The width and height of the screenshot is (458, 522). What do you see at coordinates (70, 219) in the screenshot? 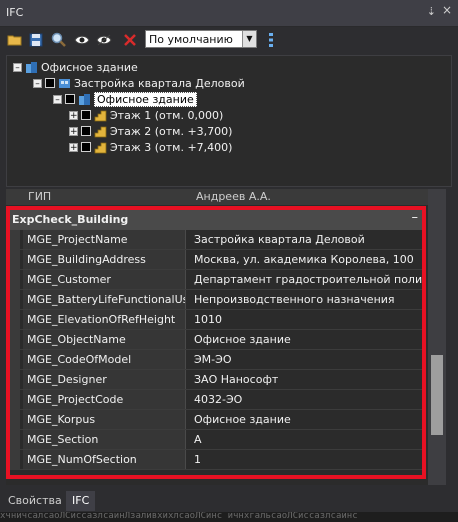
I see `category-title: ExpCheck_Building` at bounding box center [70, 219].